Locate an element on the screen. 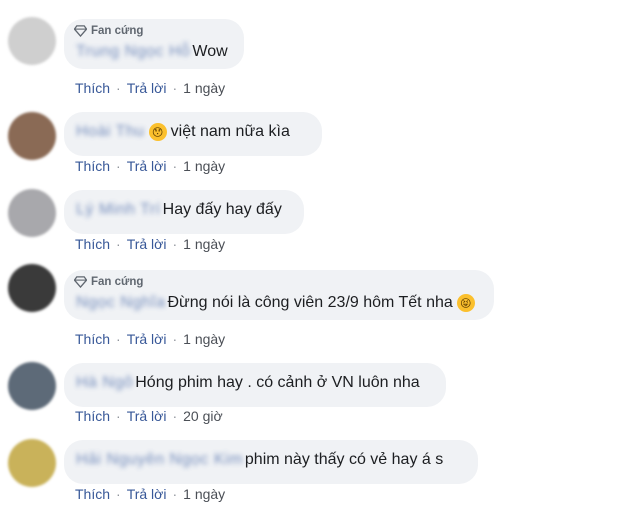 The width and height of the screenshot is (620, 512). commenter-name: Lý Minh Trí is located at coordinates (118, 210).